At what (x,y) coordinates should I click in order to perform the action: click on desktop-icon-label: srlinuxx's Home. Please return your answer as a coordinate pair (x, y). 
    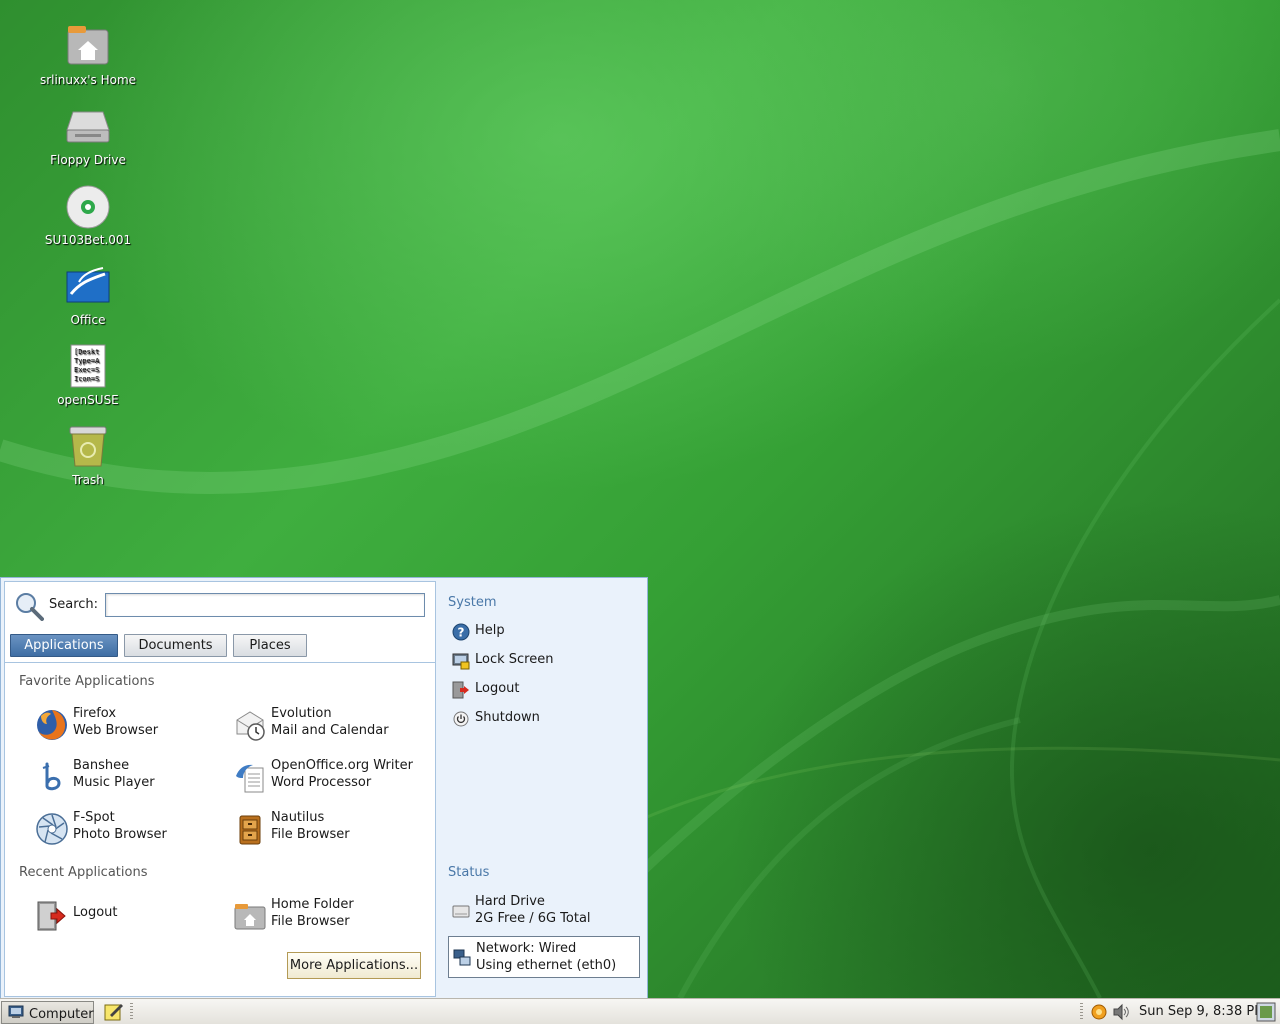
    Looking at the image, I should click on (88, 80).